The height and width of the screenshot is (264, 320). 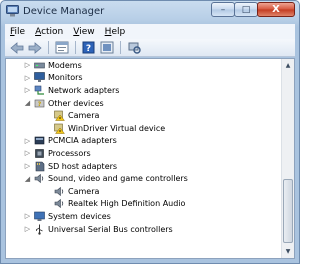 What do you see at coordinates (84, 90) in the screenshot?
I see `tree-item-label: Network adapters` at bounding box center [84, 90].